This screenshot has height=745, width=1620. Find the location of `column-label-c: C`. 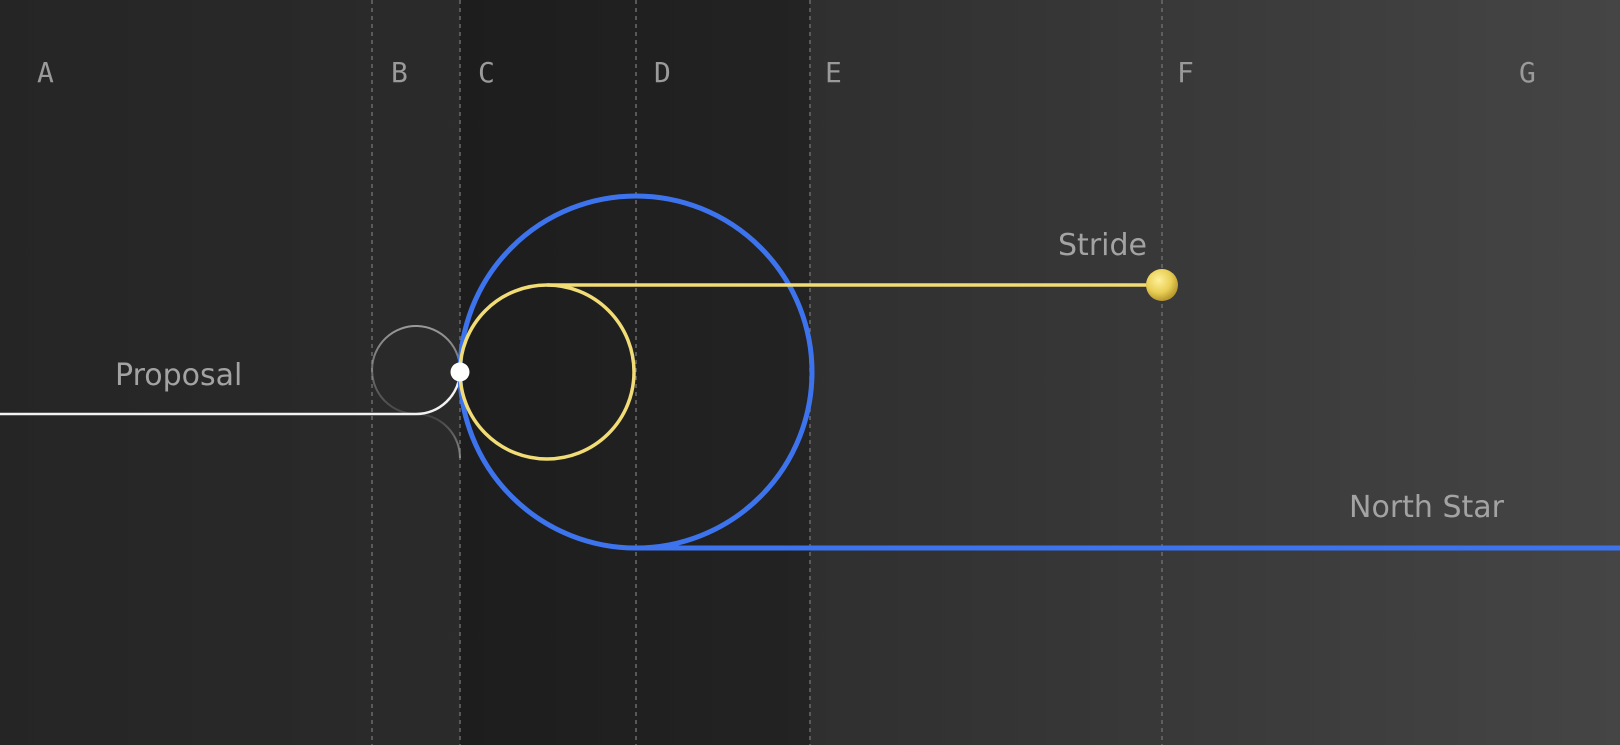

column-label-c: C is located at coordinates (486, 72).